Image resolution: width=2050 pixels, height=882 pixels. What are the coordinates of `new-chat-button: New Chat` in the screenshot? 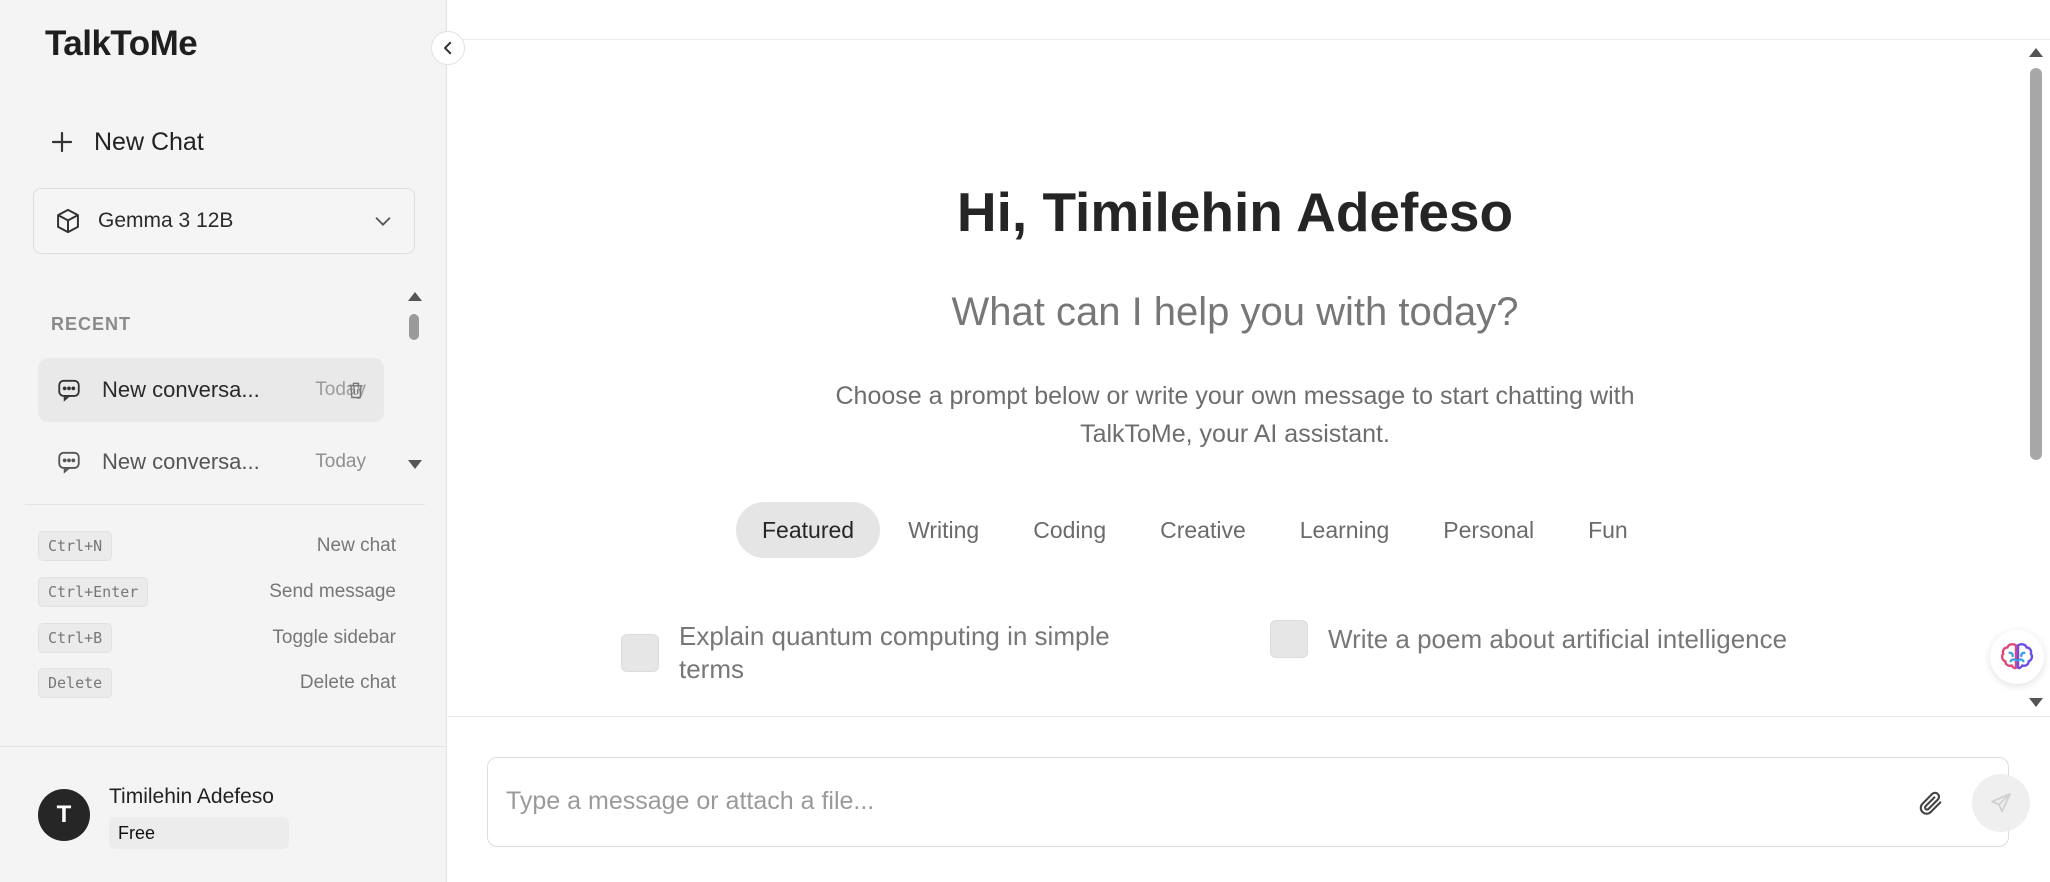 It's located at (127, 142).